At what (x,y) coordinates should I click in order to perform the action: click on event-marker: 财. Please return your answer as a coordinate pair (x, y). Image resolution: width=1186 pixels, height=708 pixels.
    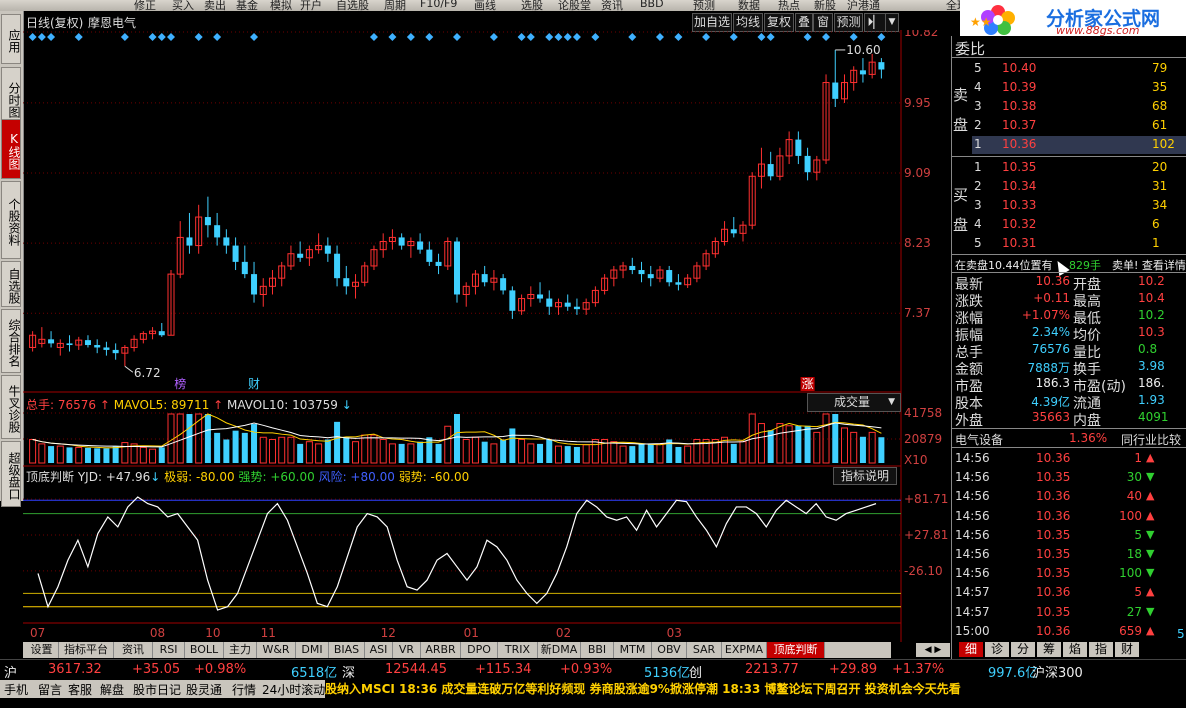
    Looking at the image, I should click on (254, 384).